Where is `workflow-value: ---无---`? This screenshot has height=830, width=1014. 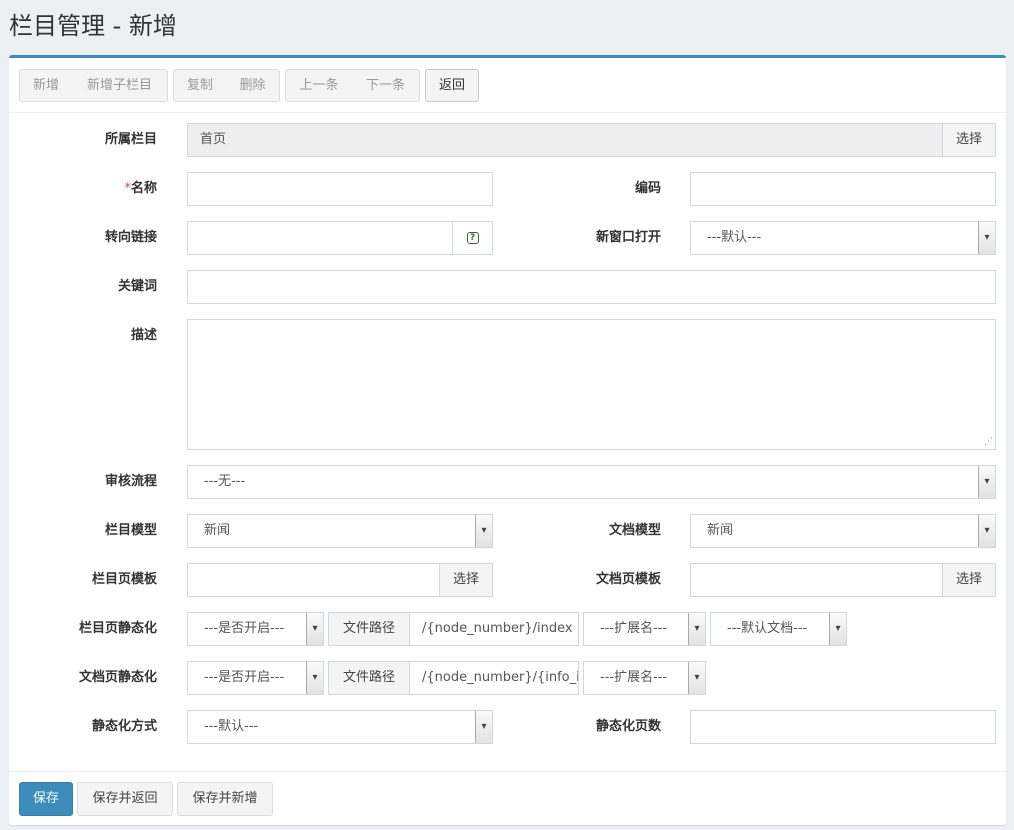
workflow-value: ---无--- is located at coordinates (225, 481).